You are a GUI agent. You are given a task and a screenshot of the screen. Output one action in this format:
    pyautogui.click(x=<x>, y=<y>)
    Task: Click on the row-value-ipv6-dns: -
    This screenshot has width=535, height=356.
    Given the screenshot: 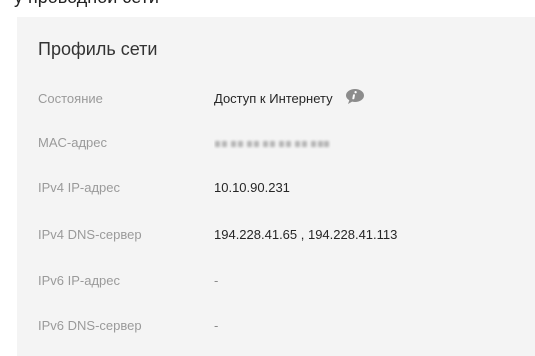 What is the action you would take?
    pyautogui.click(x=216, y=325)
    